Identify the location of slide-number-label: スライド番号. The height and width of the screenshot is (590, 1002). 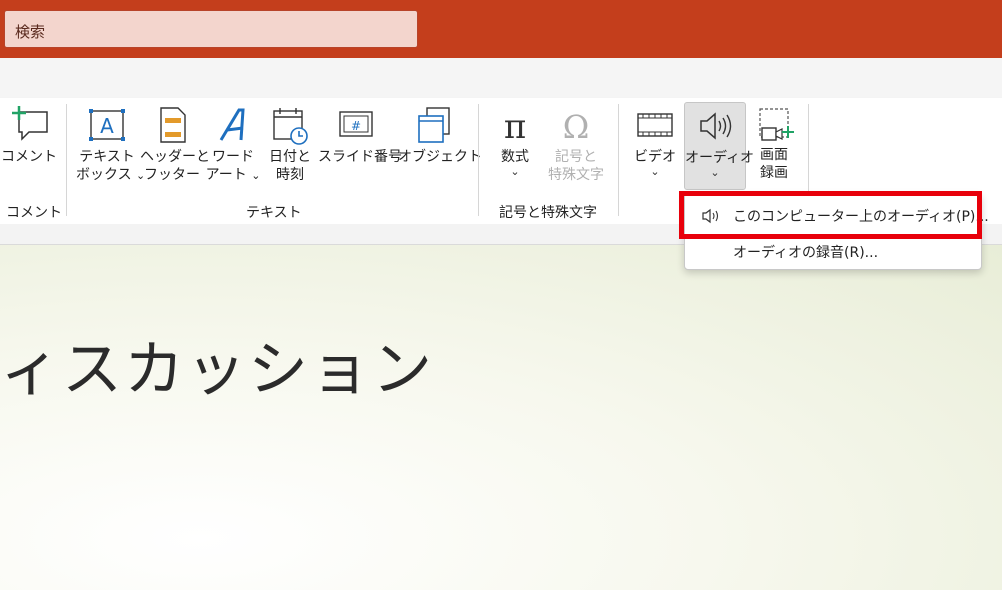
(360, 157).